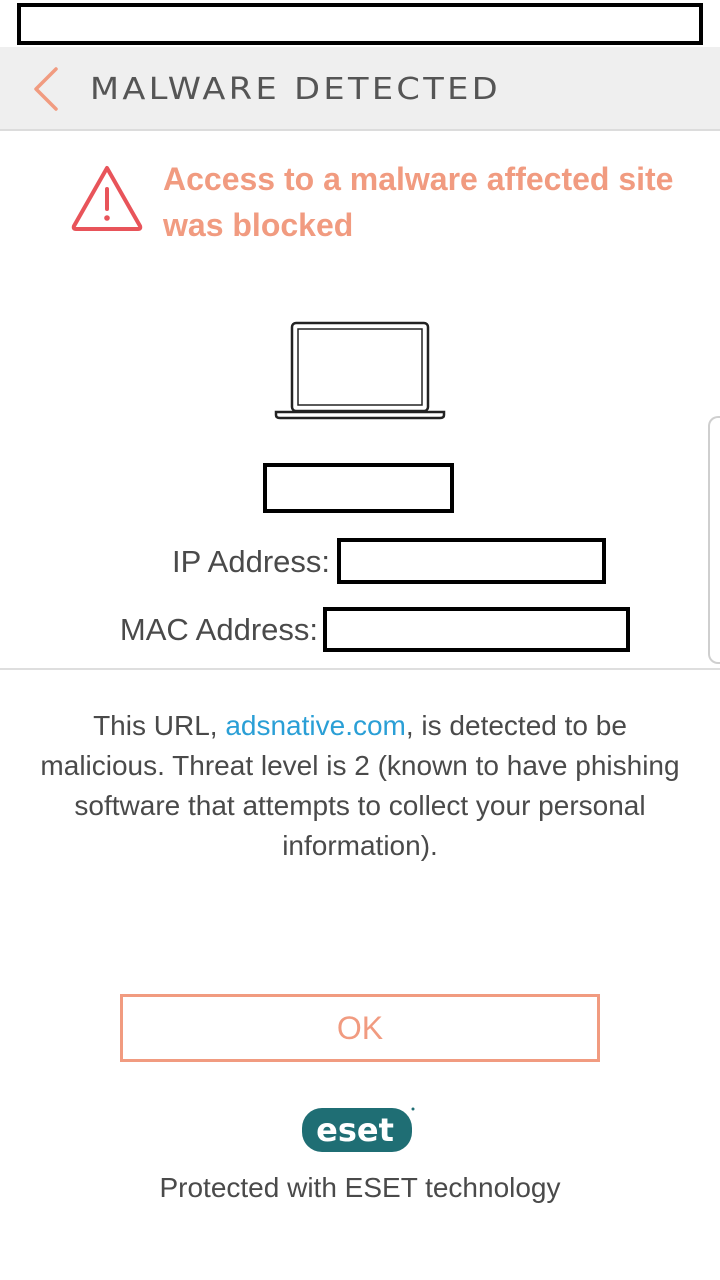  I want to click on protected-by-text: Protected with ESET technology, so click(360, 1187).